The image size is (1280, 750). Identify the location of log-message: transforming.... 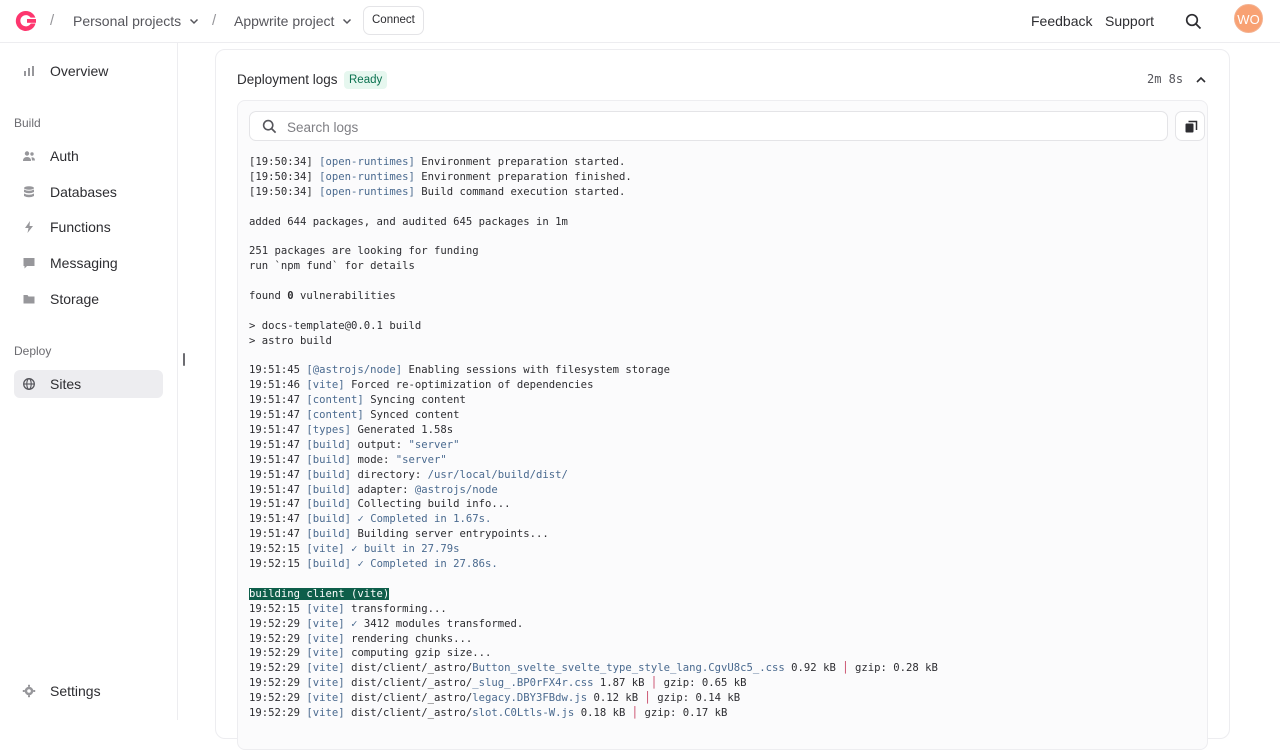
(399, 608).